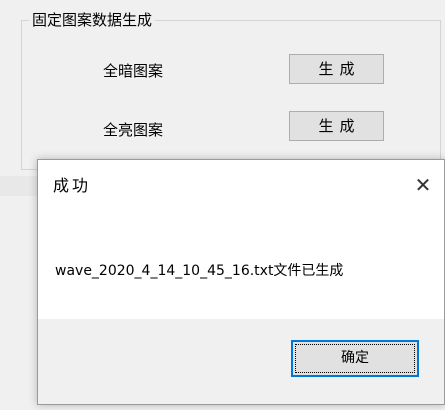 The width and height of the screenshot is (445, 410). I want to click on close-icon: ✕, so click(423, 185).